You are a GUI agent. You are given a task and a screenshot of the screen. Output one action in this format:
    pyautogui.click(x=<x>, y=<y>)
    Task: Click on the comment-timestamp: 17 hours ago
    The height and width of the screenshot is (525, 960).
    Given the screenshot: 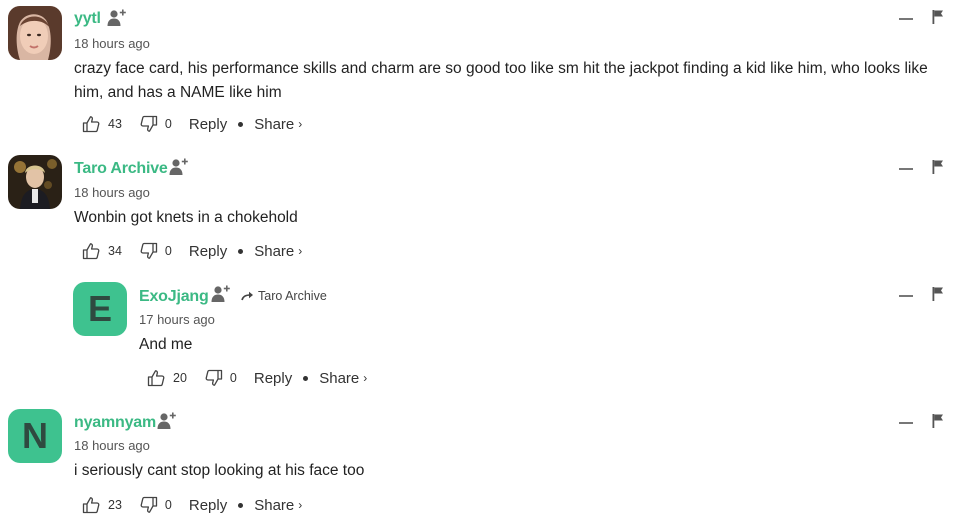 What is the action you would take?
    pyautogui.click(x=177, y=319)
    